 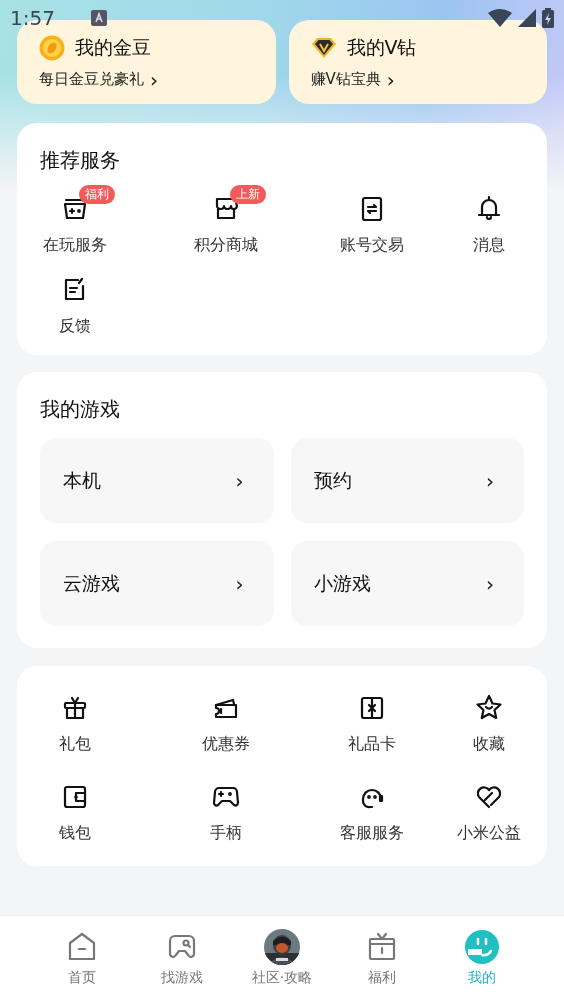 What do you see at coordinates (80, 160) in the screenshot?
I see `section-title: 推荐服务` at bounding box center [80, 160].